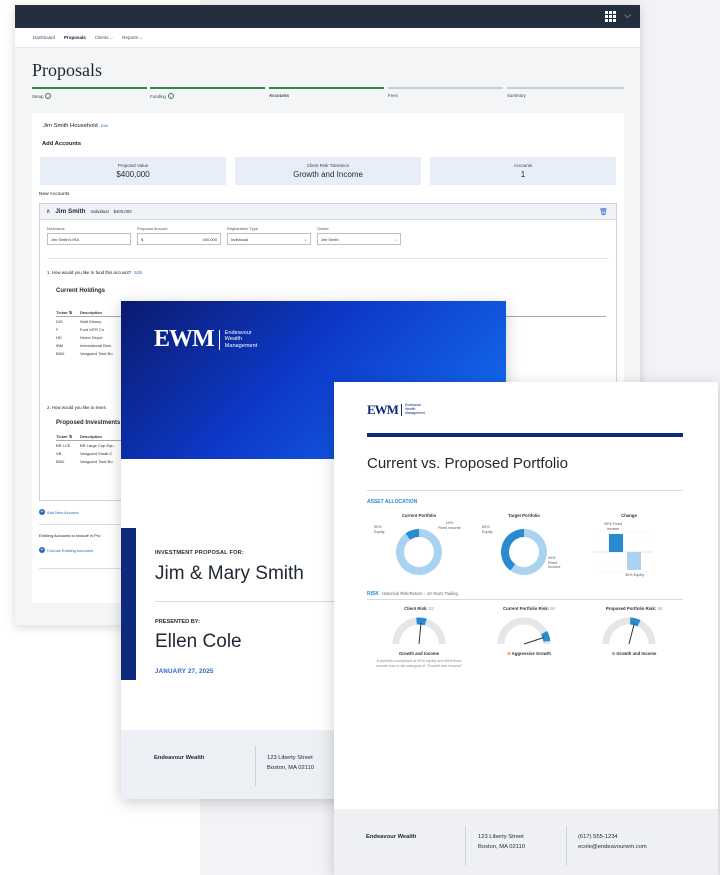  What do you see at coordinates (328, 171) in the screenshot?
I see `risk-tolerance-card: Client Risk Tolerance Growth and Income` at bounding box center [328, 171].